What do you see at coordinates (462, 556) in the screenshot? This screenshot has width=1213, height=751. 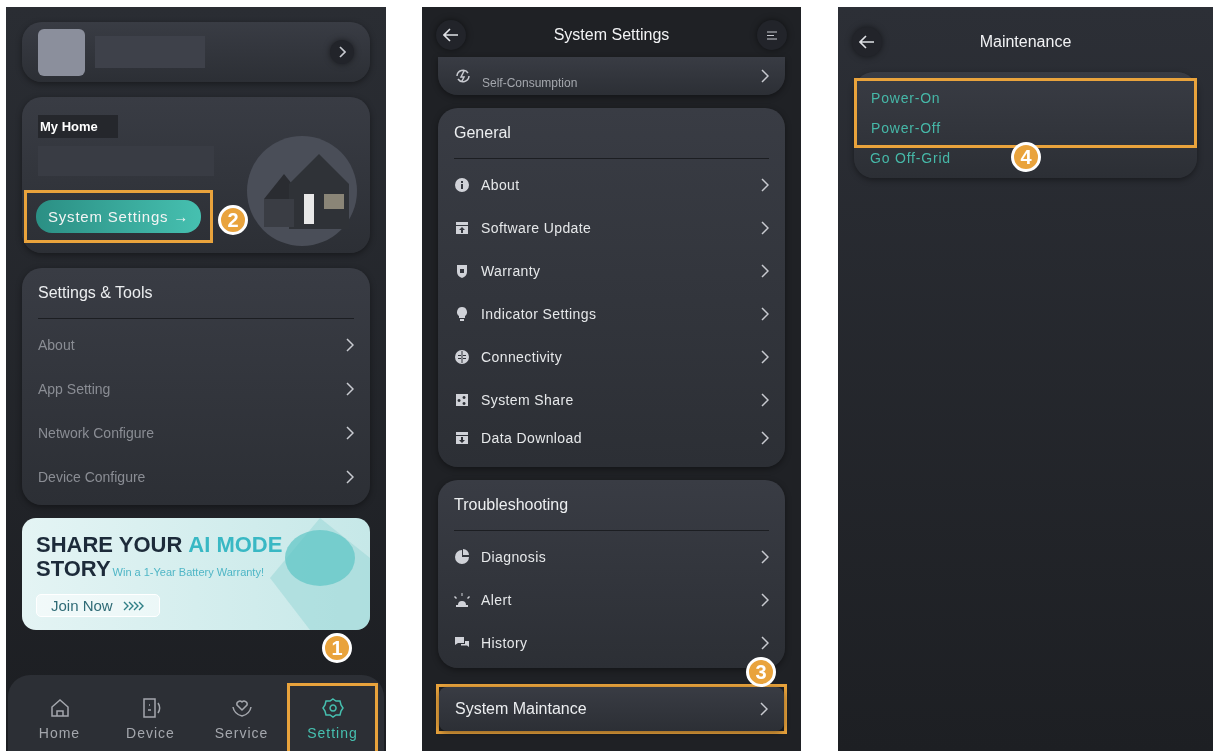 I see `pie-chart-icon` at bounding box center [462, 556].